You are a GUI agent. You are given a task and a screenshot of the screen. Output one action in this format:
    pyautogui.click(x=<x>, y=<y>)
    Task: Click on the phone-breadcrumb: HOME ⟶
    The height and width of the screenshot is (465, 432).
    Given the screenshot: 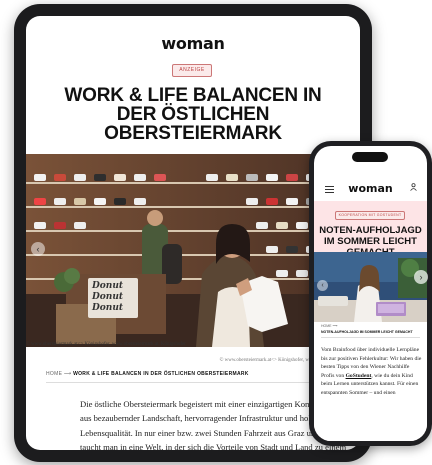 What is the action you would take?
    pyautogui.click(x=329, y=326)
    